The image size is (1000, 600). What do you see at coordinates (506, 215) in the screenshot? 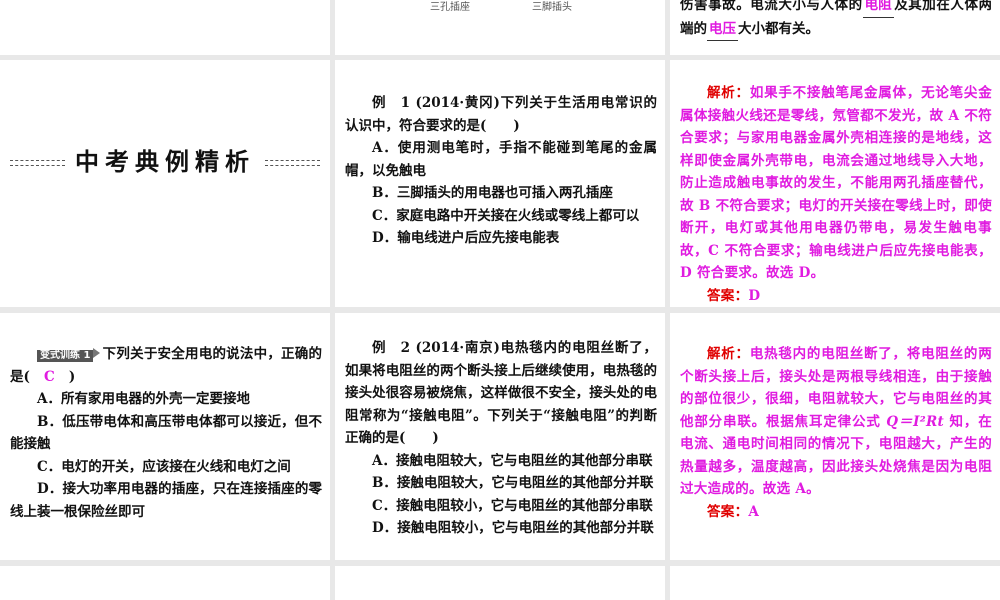
I see `option: C．家庭电路中开关接在火线或零线上都可以` at bounding box center [506, 215].